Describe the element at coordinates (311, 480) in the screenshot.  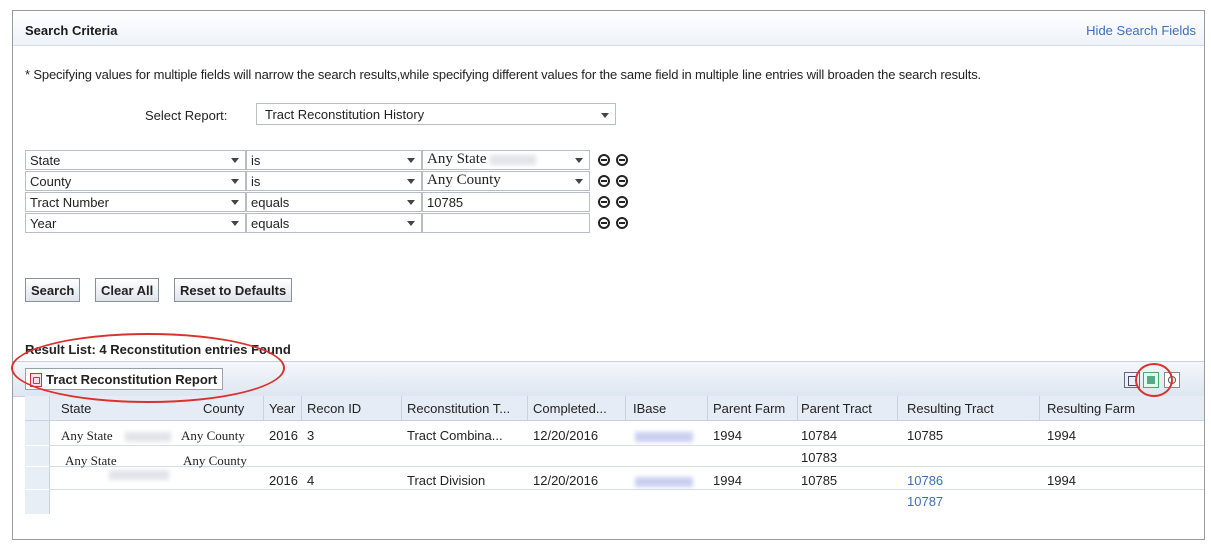
I see `cell-recon-id: 4` at that location.